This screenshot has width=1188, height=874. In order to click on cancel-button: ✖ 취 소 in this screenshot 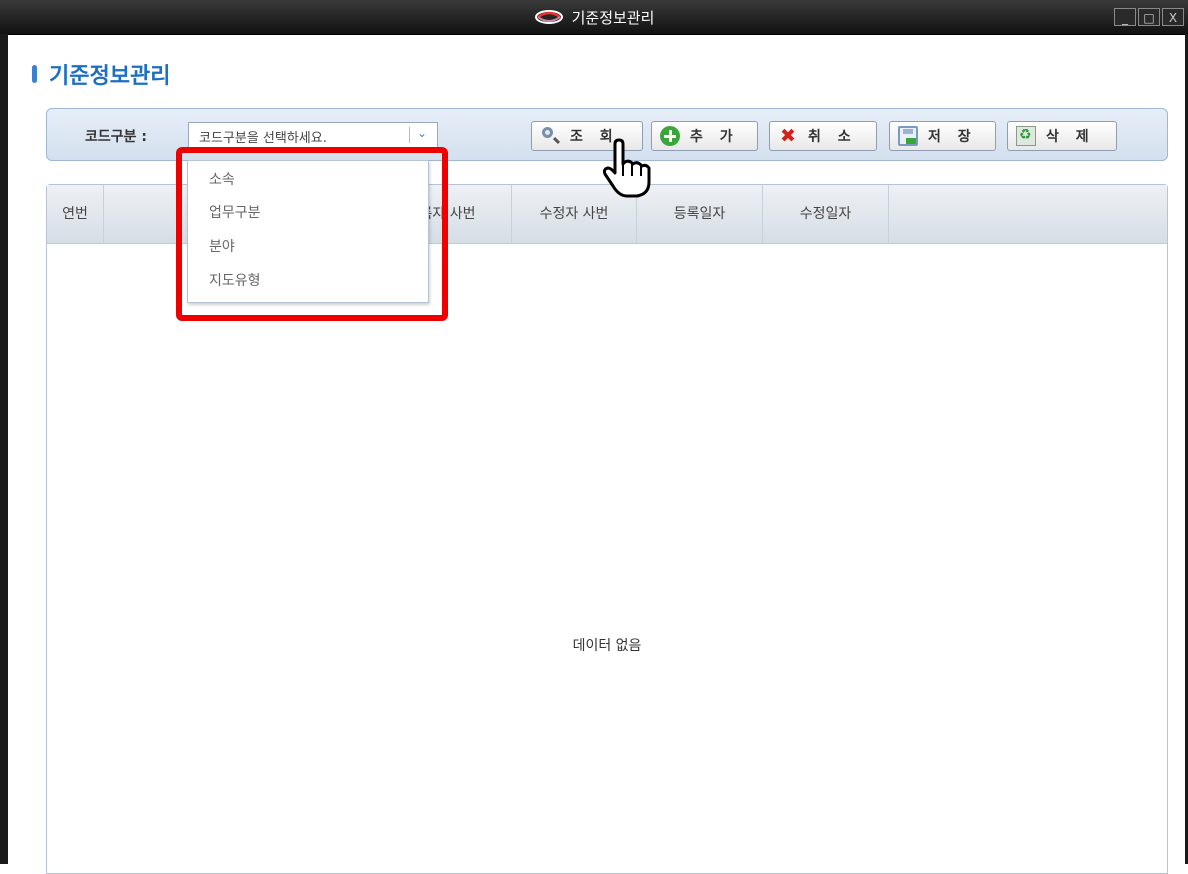, I will do `click(823, 136)`.